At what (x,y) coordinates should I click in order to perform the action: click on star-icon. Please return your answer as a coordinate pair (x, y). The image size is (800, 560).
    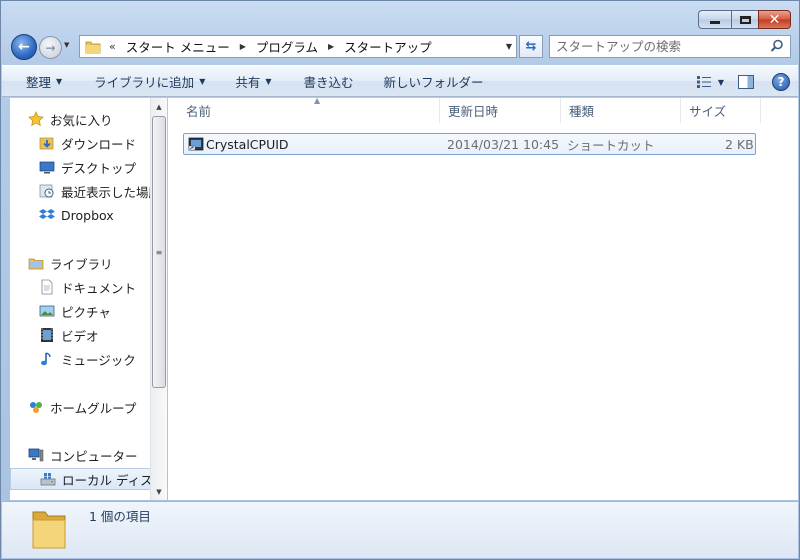
    Looking at the image, I should click on (36, 119).